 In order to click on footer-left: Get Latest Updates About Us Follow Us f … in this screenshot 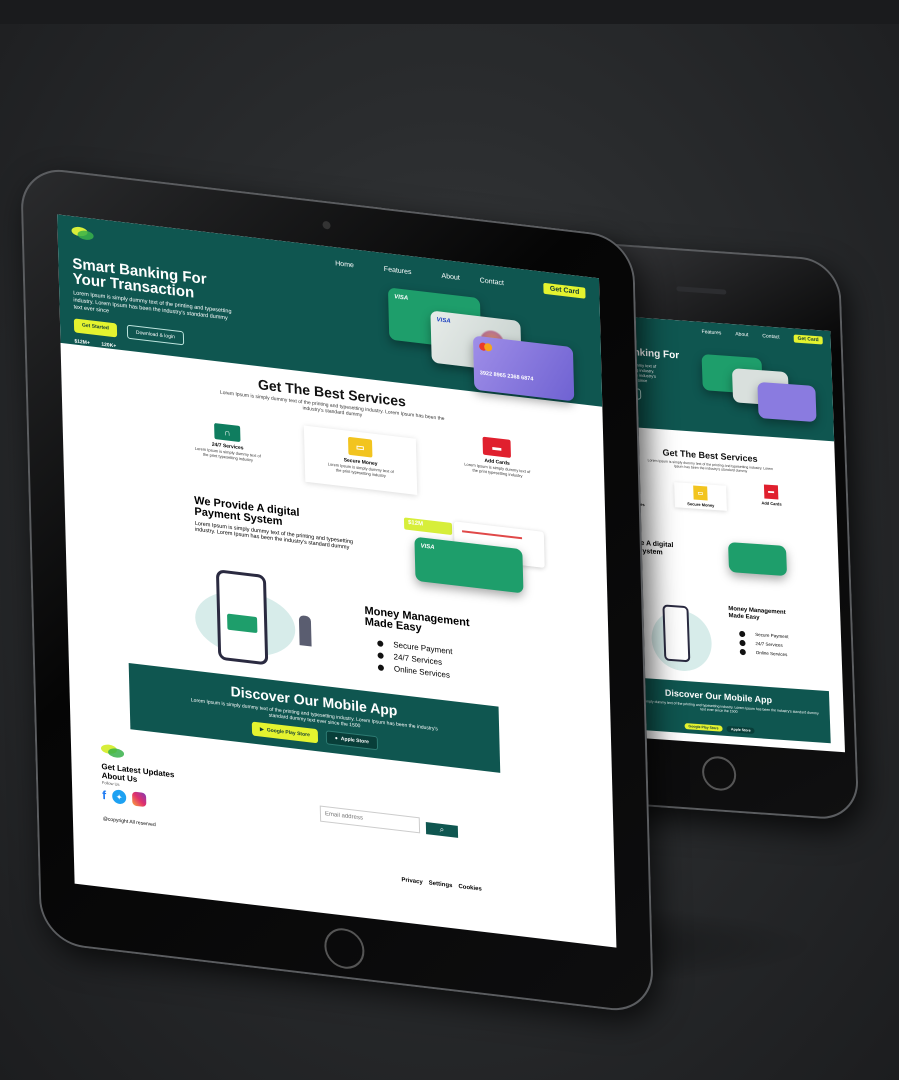, I will do `click(138, 787)`.